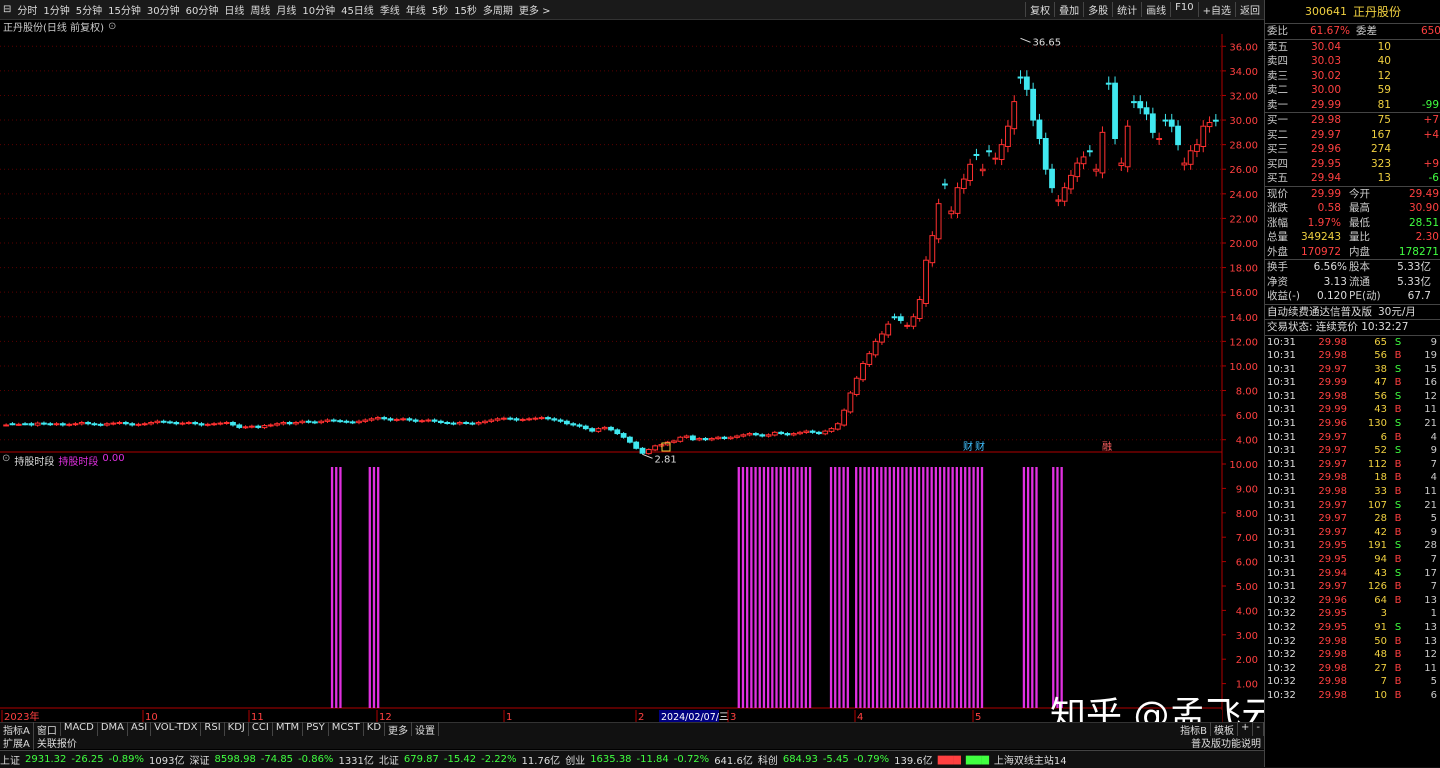 The height and width of the screenshot is (768, 1440). Describe the element at coordinates (78, 462) in the screenshot. I see `indicator-name: 持股时段` at that location.